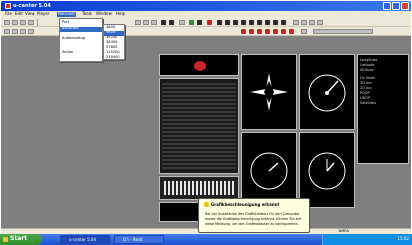  Describe the element at coordinates (365, 98) in the screenshot. I see `label-hdop: HDOP` at that location.